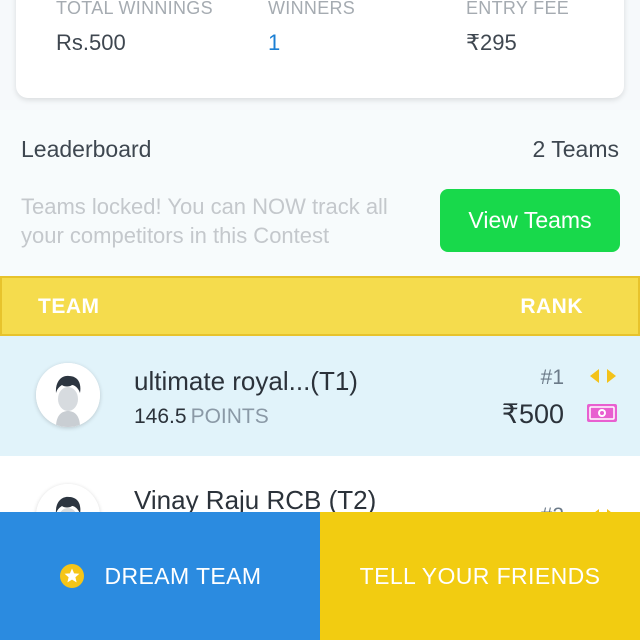 This screenshot has width=640, height=640. Describe the element at coordinates (69, 306) in the screenshot. I see `team-column-header: TEAM` at that location.